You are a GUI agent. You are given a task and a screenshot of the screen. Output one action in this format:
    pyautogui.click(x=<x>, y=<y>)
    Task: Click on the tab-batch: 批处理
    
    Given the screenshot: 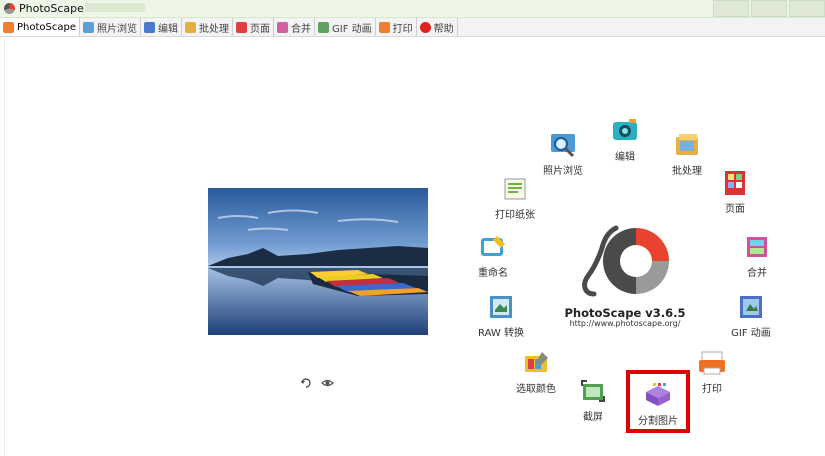 What is the action you would take?
    pyautogui.click(x=207, y=27)
    